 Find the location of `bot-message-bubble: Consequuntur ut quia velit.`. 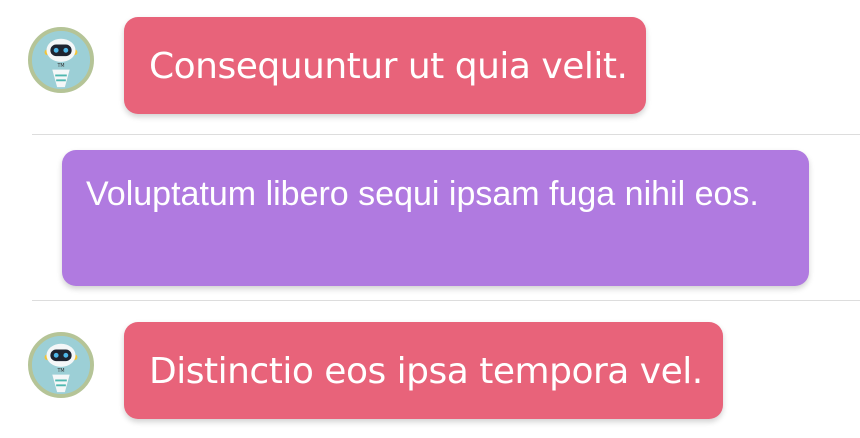

bot-message-bubble: Consequuntur ut quia velit. is located at coordinates (385, 65).